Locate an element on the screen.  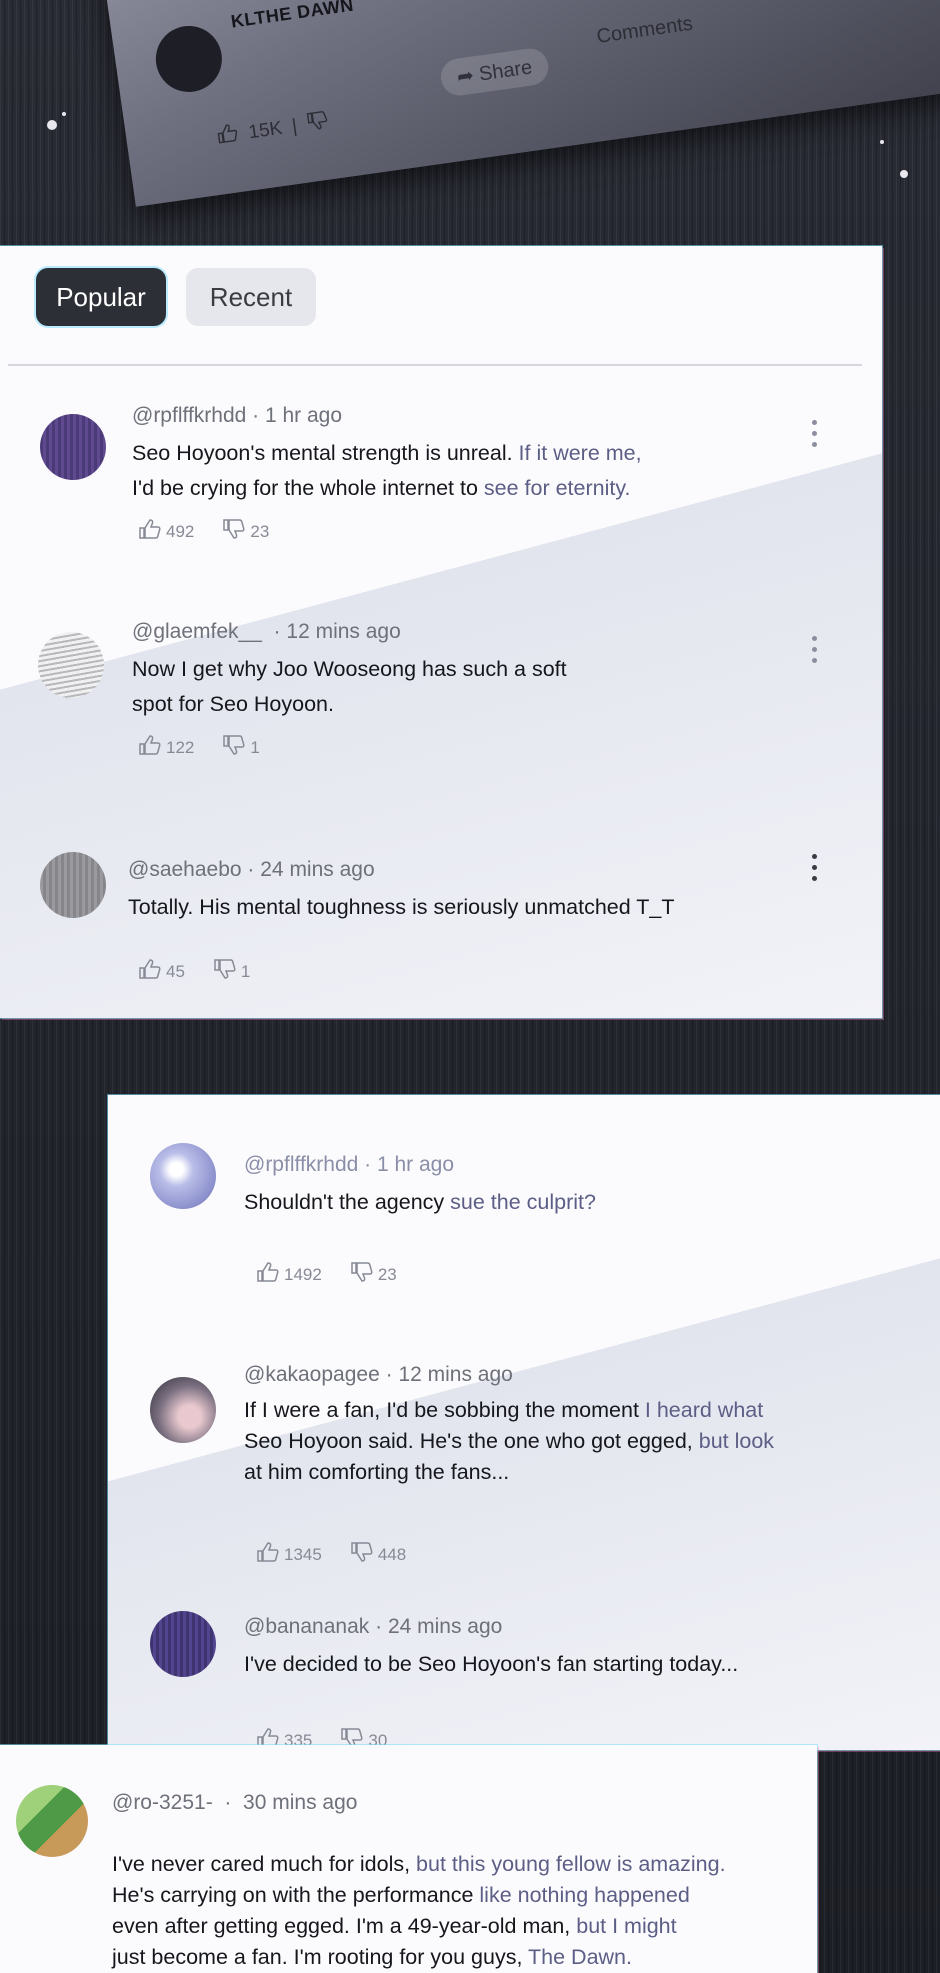
share-label: Share is located at coordinates (505, 71).